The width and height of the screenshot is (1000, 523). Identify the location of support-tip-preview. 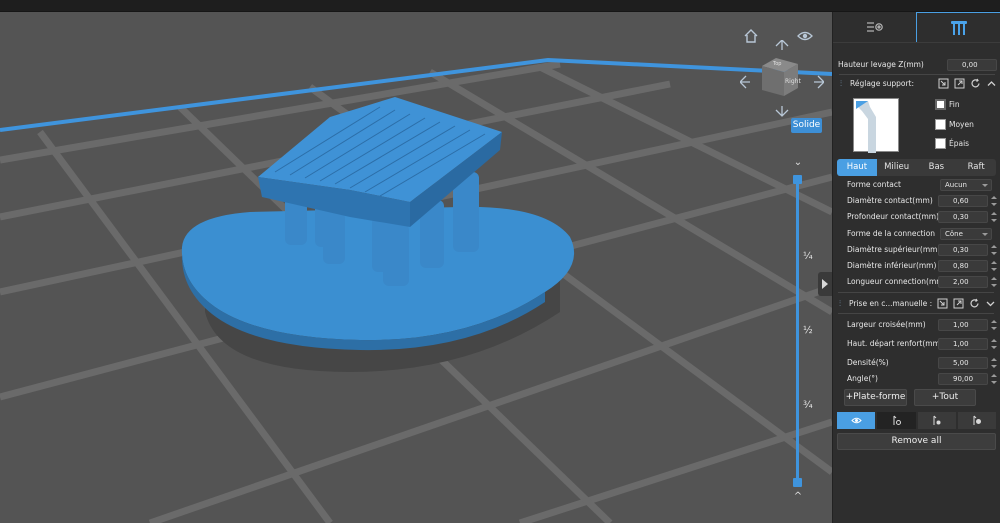
(876, 125).